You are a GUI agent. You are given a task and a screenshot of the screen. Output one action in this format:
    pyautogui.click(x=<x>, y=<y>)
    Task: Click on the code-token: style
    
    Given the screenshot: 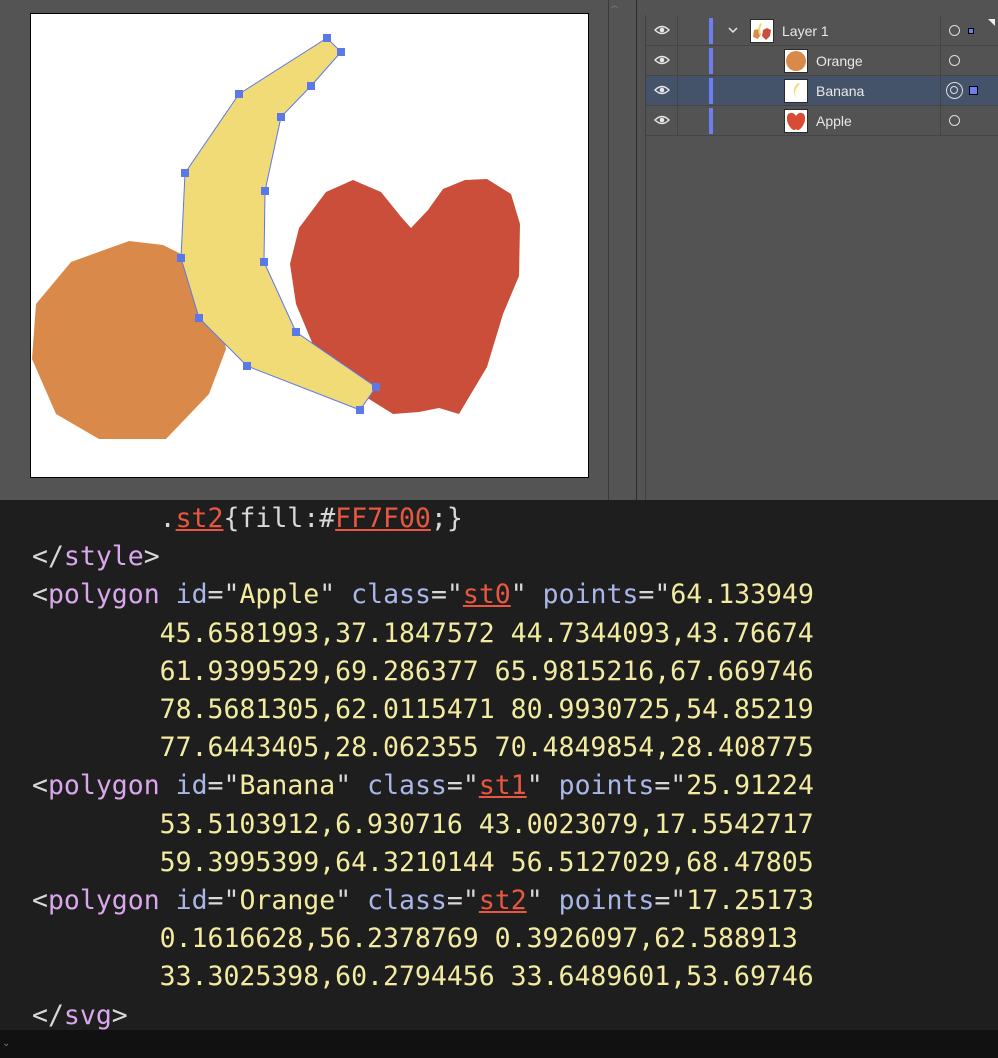 What is the action you would take?
    pyautogui.click(x=103, y=557)
    